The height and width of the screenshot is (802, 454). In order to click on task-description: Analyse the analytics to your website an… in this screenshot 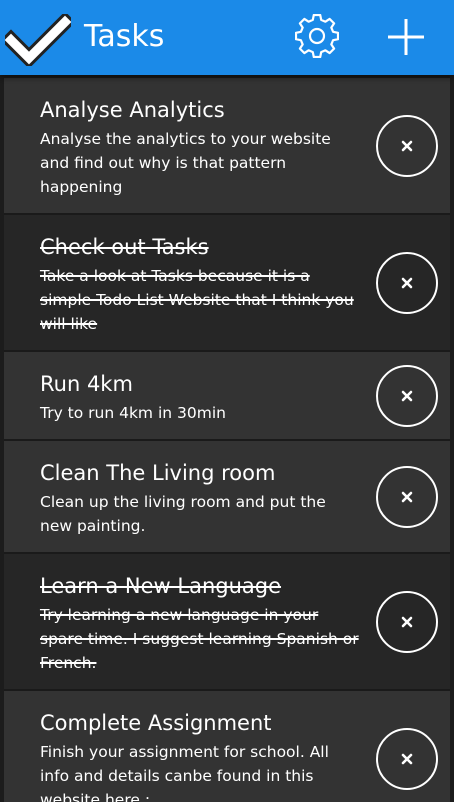, I will do `click(185, 163)`.